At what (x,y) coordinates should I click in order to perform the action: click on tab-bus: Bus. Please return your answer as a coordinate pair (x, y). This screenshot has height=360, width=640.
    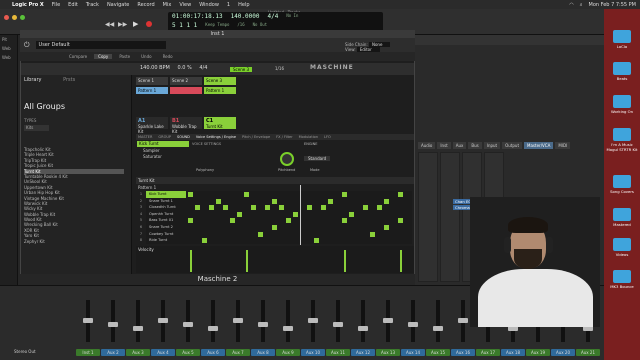
    Looking at the image, I should click on (475, 145).